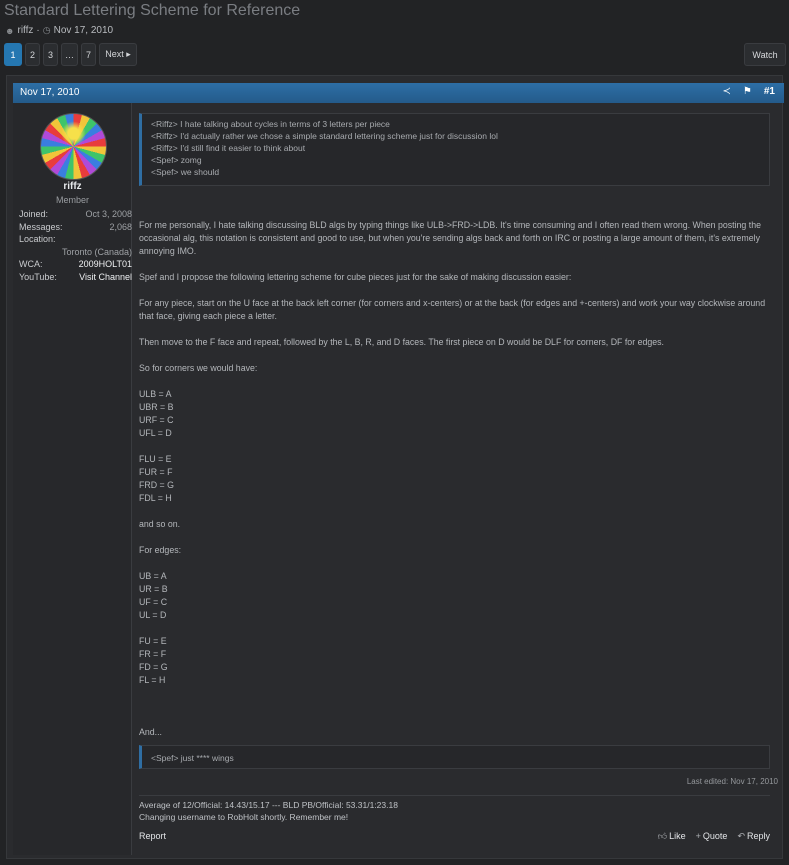 This screenshot has width=789, height=865. Describe the element at coordinates (398, 93) in the screenshot. I see `post-header: Nov 17, 2010 ≺ ⚑ #1` at that location.